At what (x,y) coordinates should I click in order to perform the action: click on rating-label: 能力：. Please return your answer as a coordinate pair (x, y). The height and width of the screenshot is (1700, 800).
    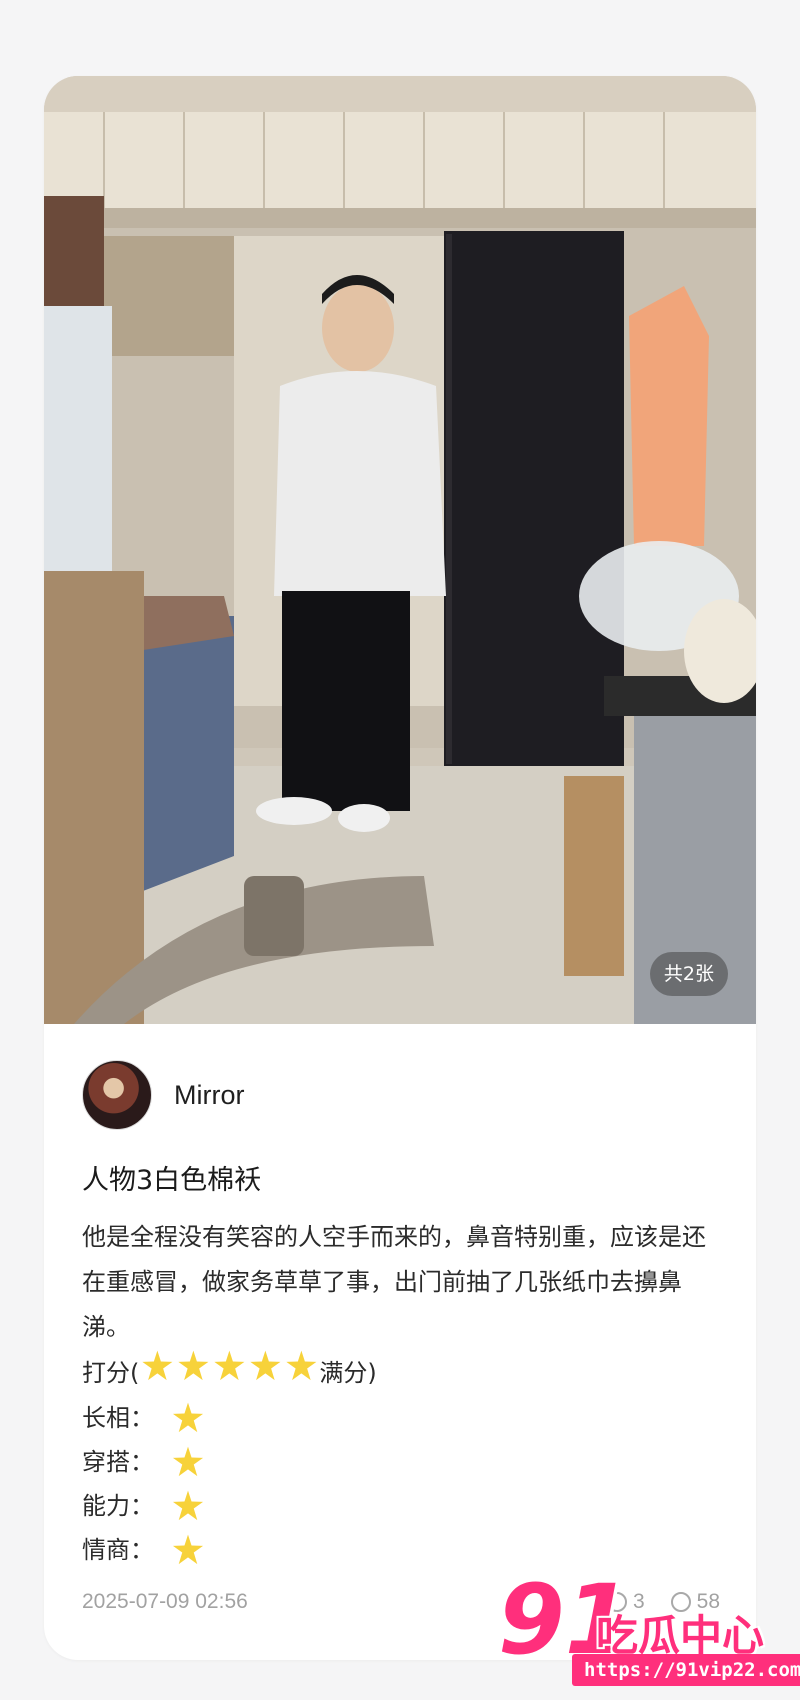
    Looking at the image, I should click on (118, 1506).